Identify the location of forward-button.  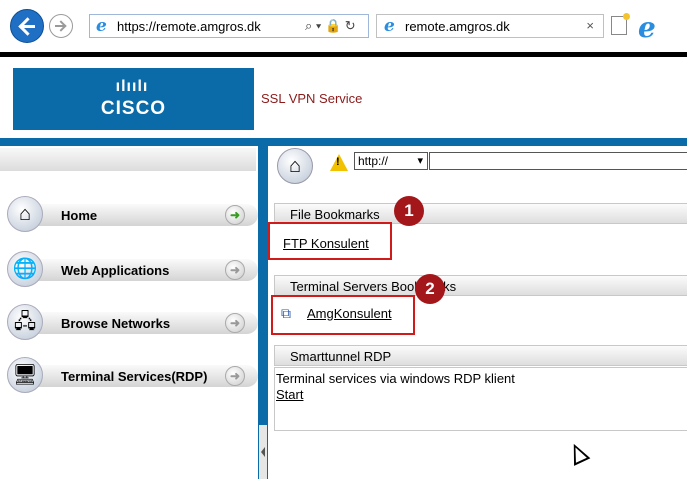
(61, 26).